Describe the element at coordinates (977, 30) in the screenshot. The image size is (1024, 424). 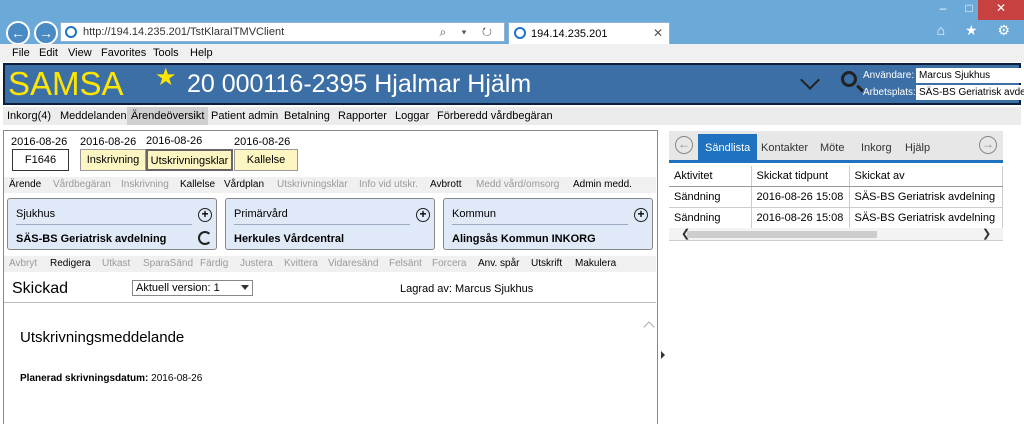
I see `home-favorites-settings-icon: ⌂ ★ ⚙` at that location.